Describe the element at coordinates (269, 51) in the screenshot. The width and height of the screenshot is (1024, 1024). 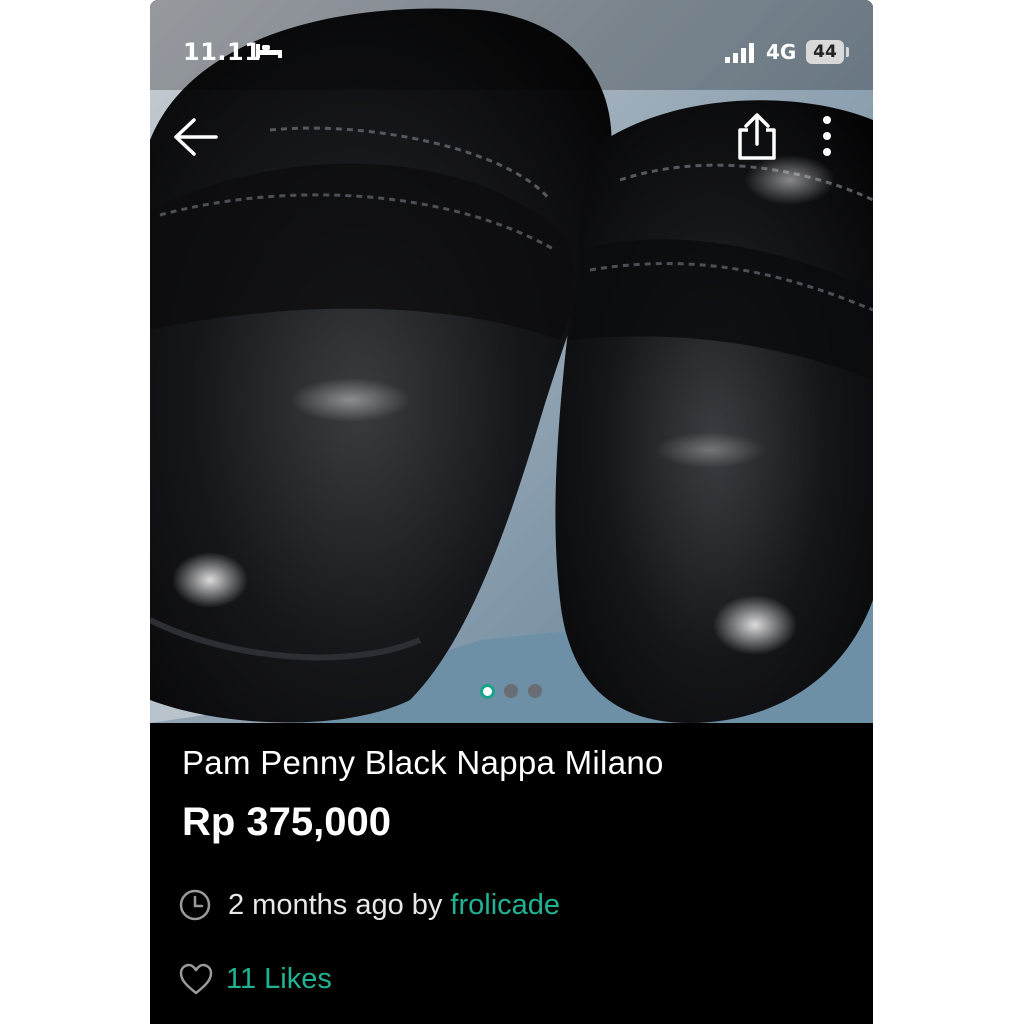
I see `bed-icon` at that location.